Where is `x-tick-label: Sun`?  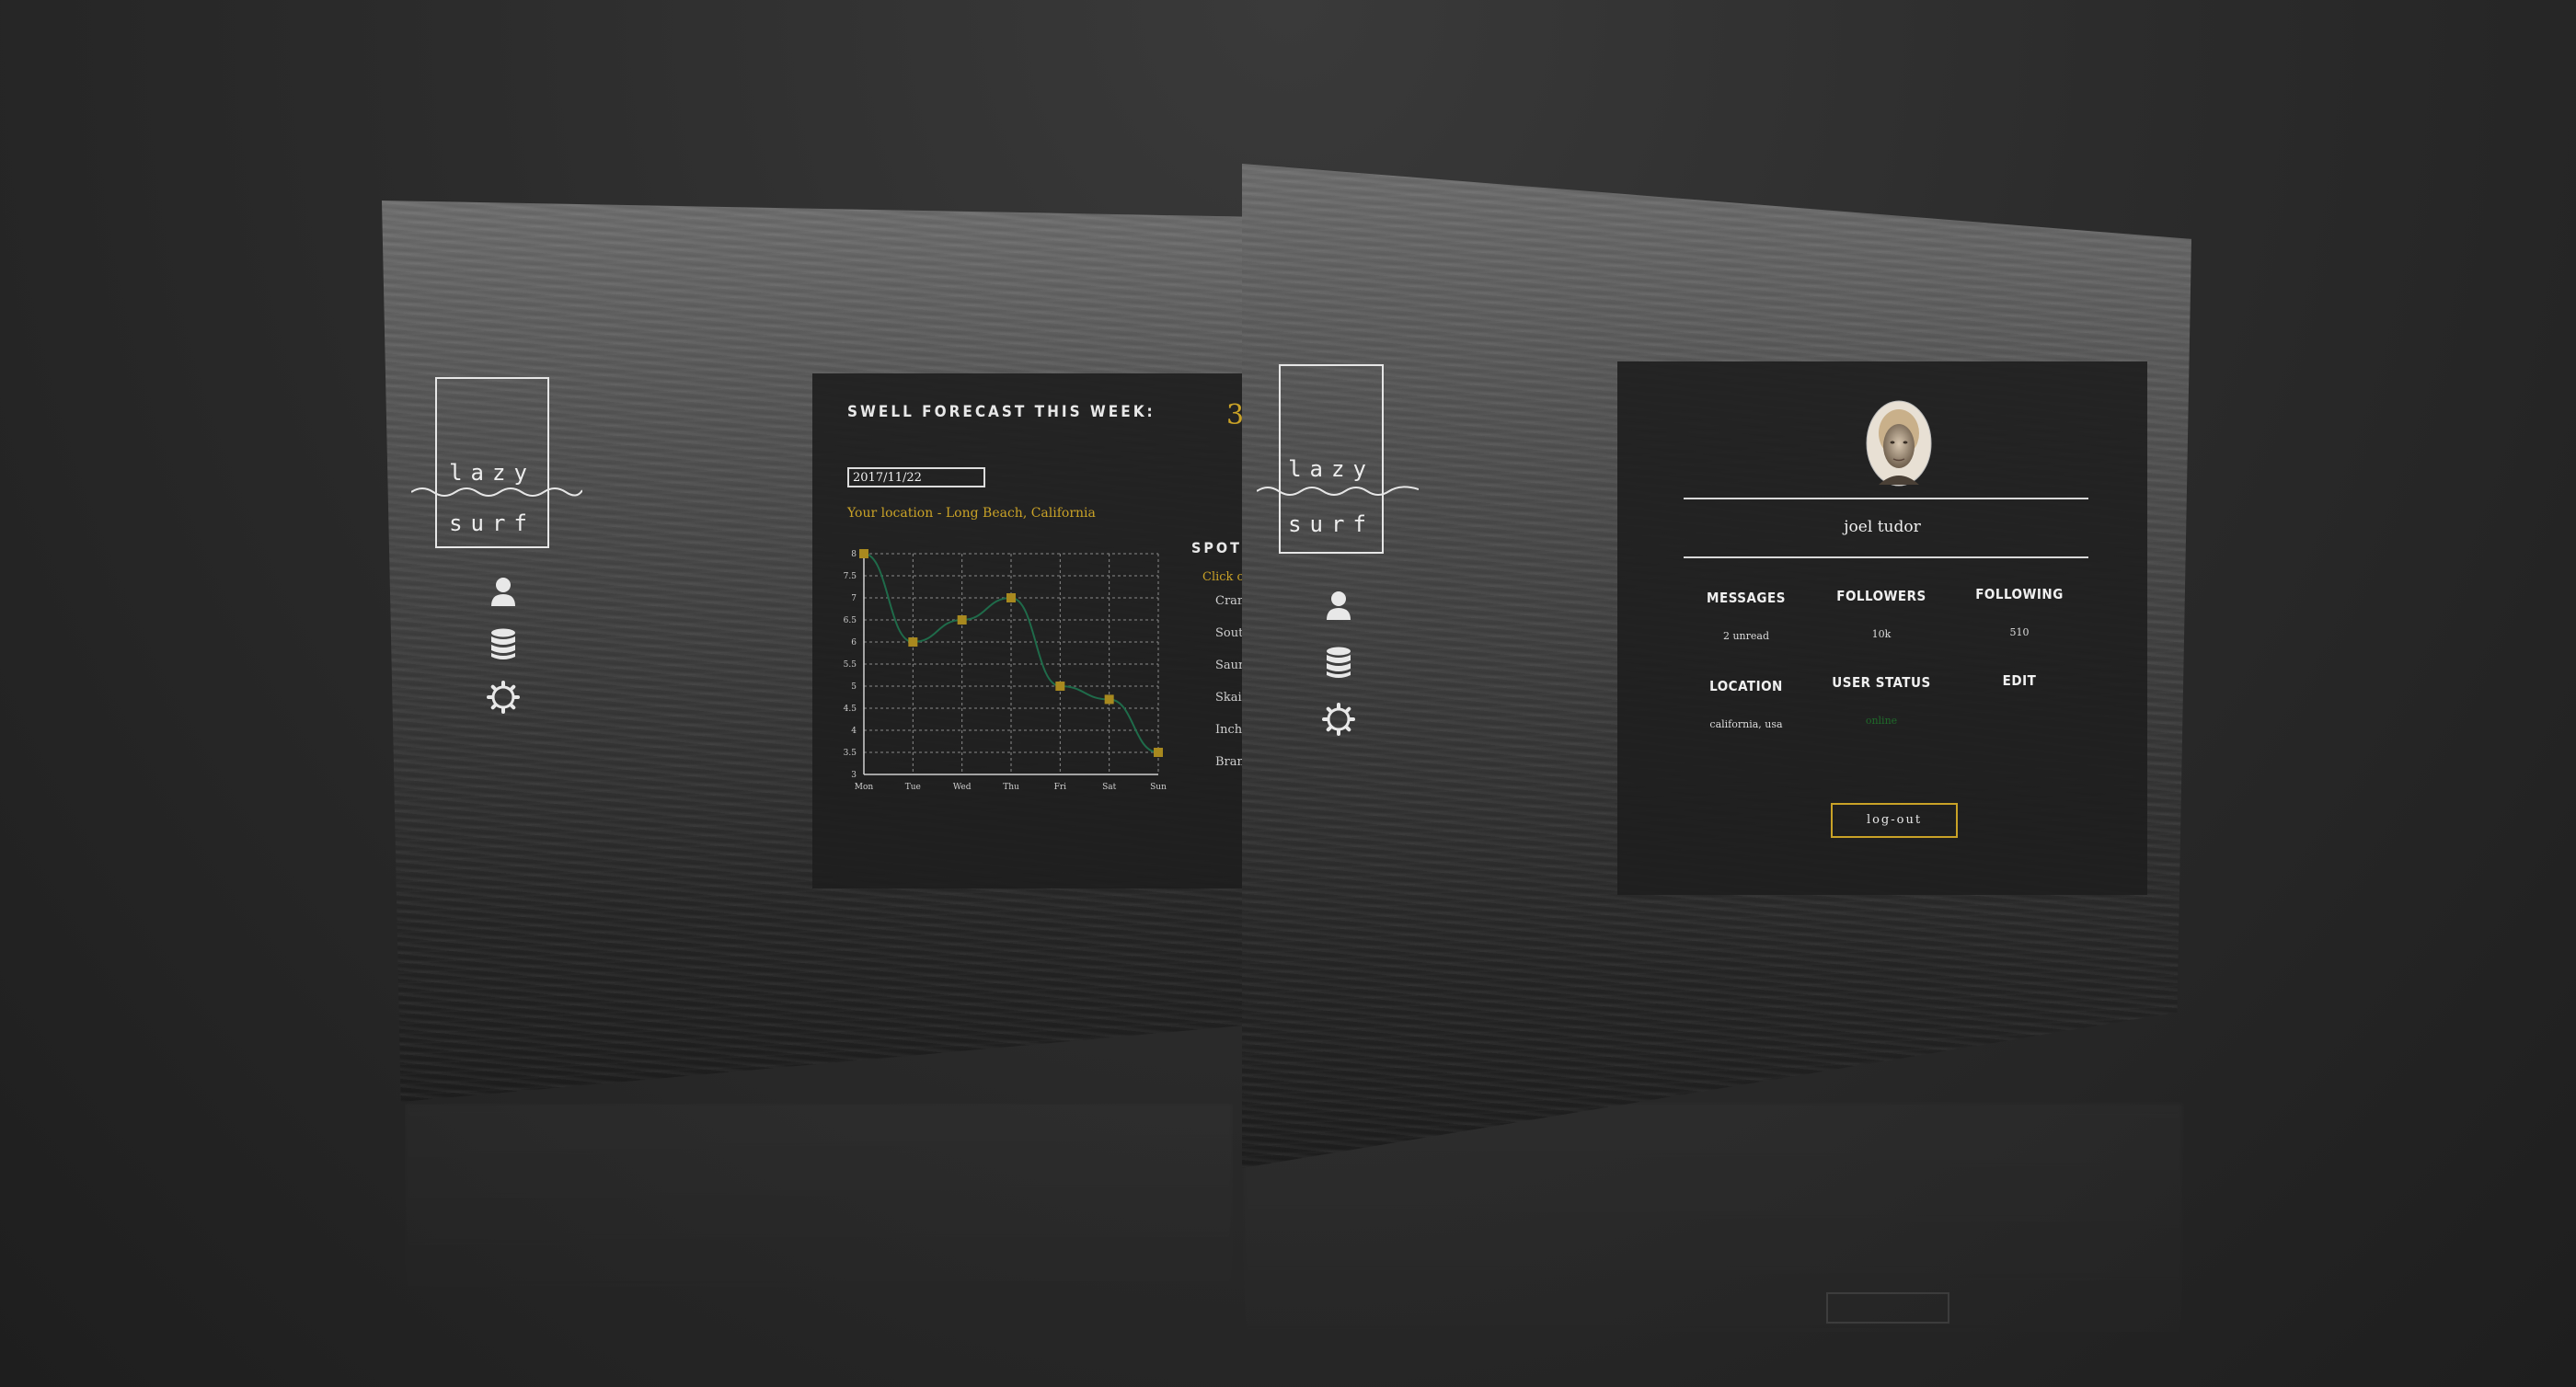
x-tick-label: Sun is located at coordinates (1158, 787).